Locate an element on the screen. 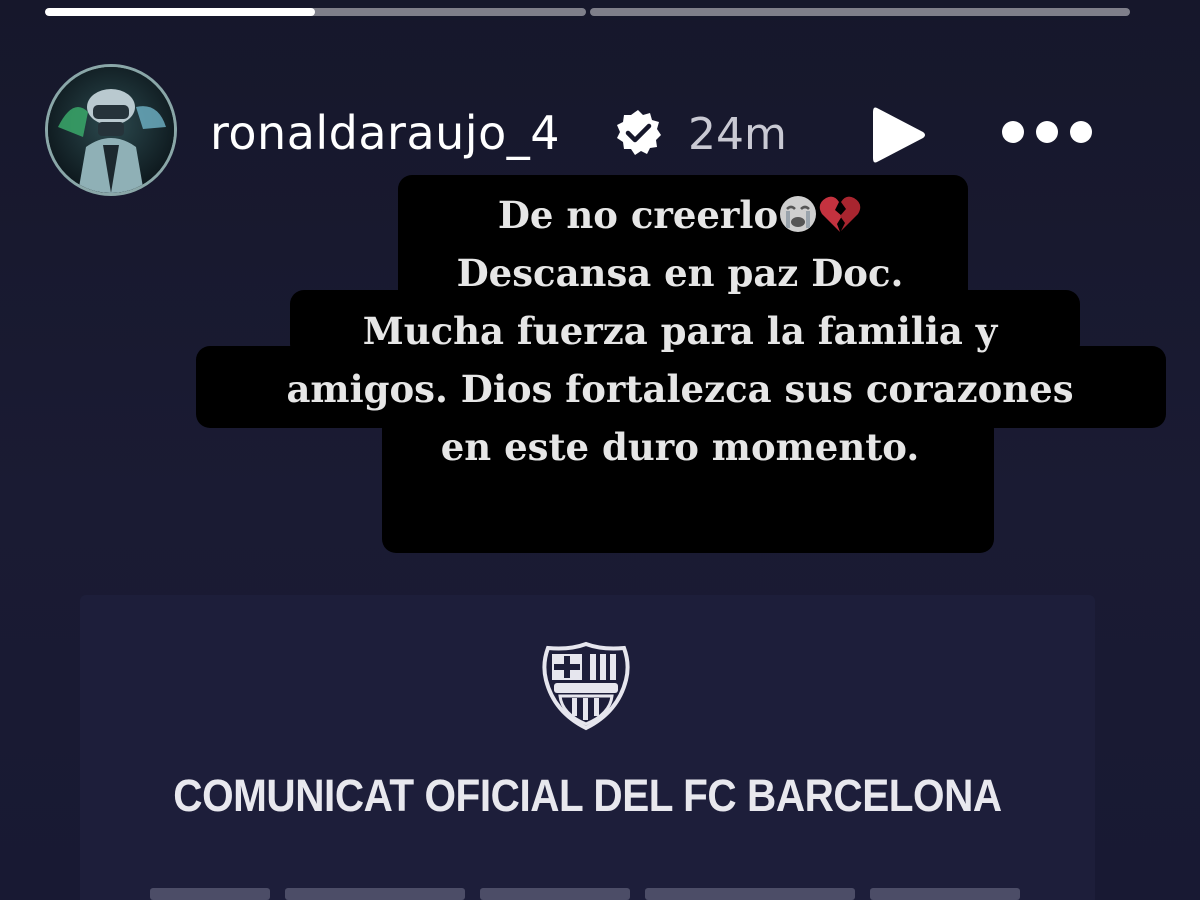  caption-line: De no creerlo is located at coordinates (680, 215).